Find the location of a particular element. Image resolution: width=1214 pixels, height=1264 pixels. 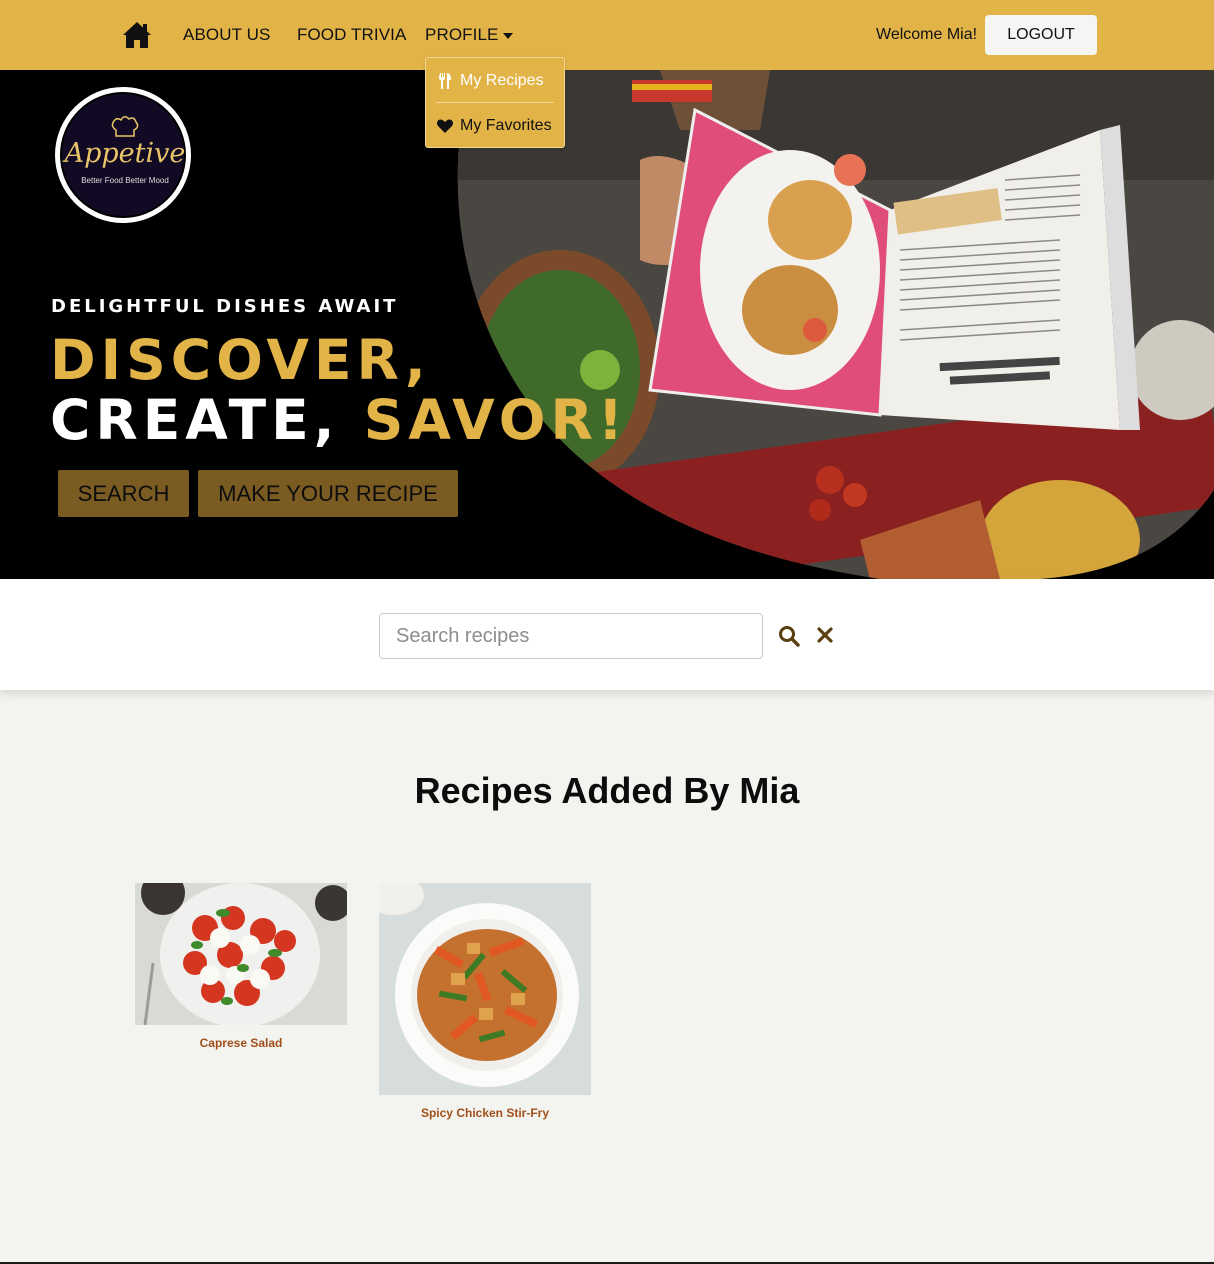

chef-hat-icon is located at coordinates (125, 126).